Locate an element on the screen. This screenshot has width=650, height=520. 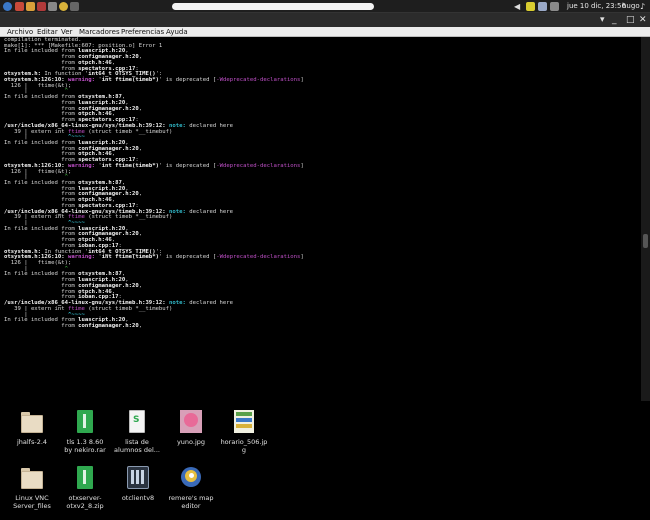
display-icon is located at coordinates (554, 6).